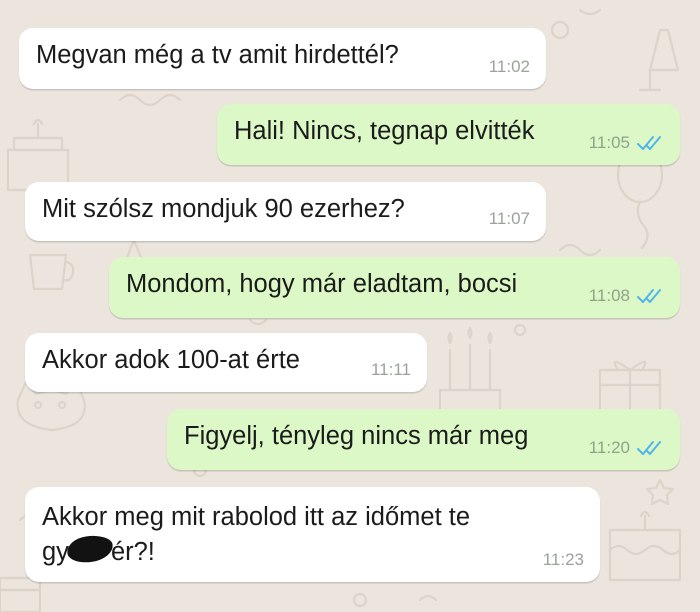 Image resolution: width=700 pixels, height=612 pixels. What do you see at coordinates (132, 552) in the screenshot?
I see `message-line-2-end: ér?!` at bounding box center [132, 552].